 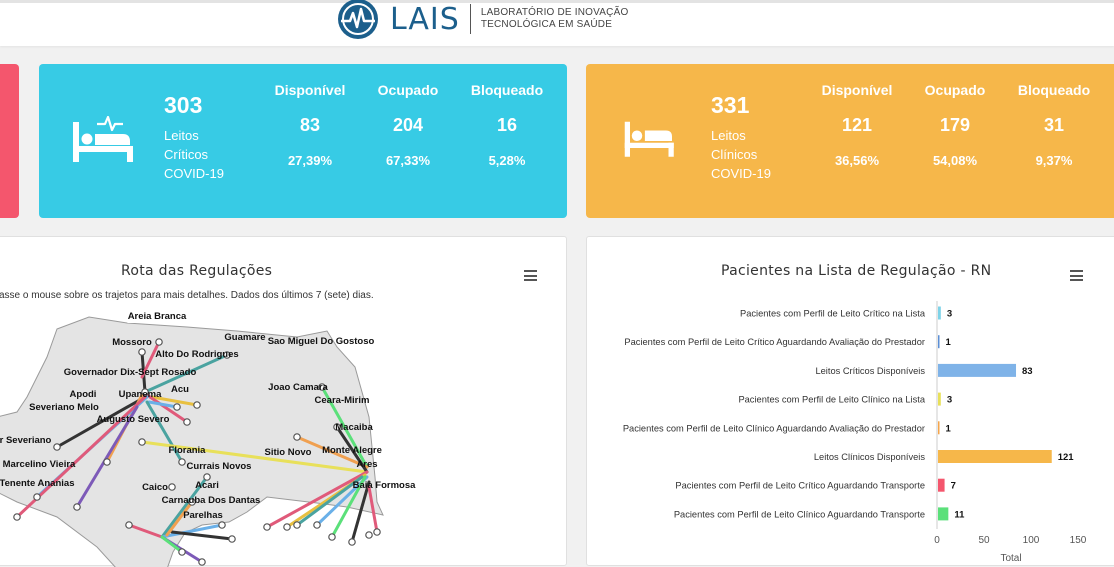 I want to click on clinical-available-col: Disponível 121 36,56%, so click(x=857, y=125).